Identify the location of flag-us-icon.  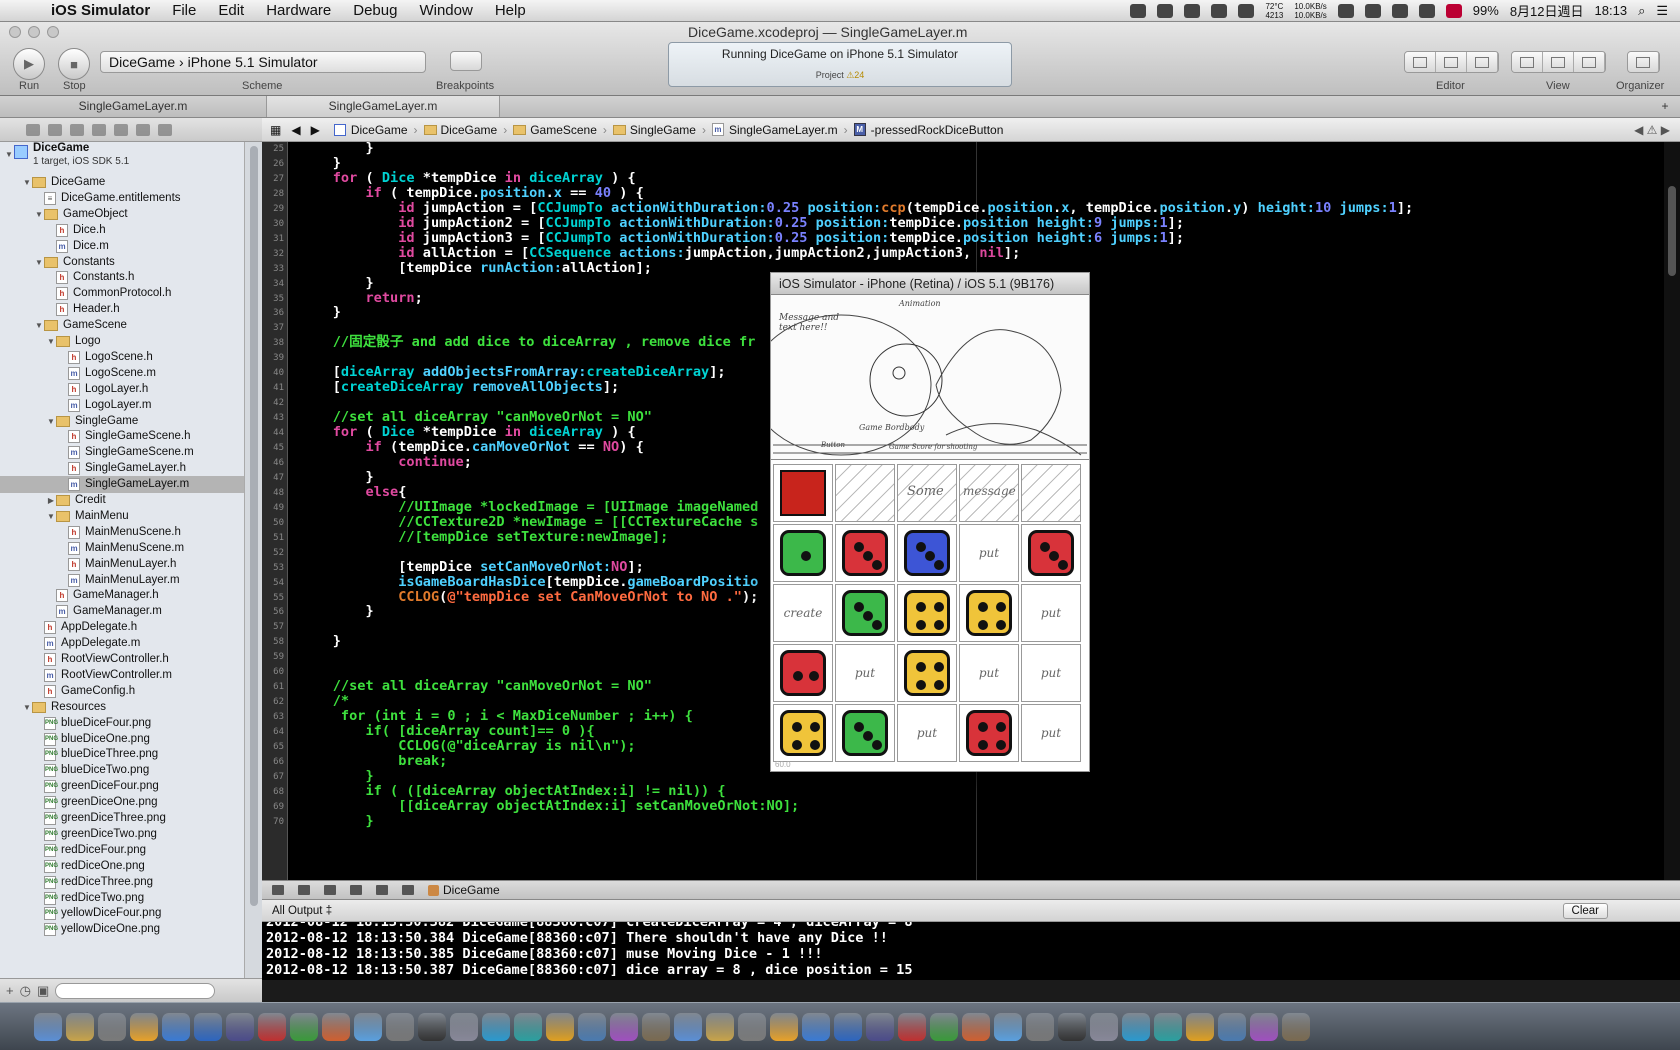
(1453, 10).